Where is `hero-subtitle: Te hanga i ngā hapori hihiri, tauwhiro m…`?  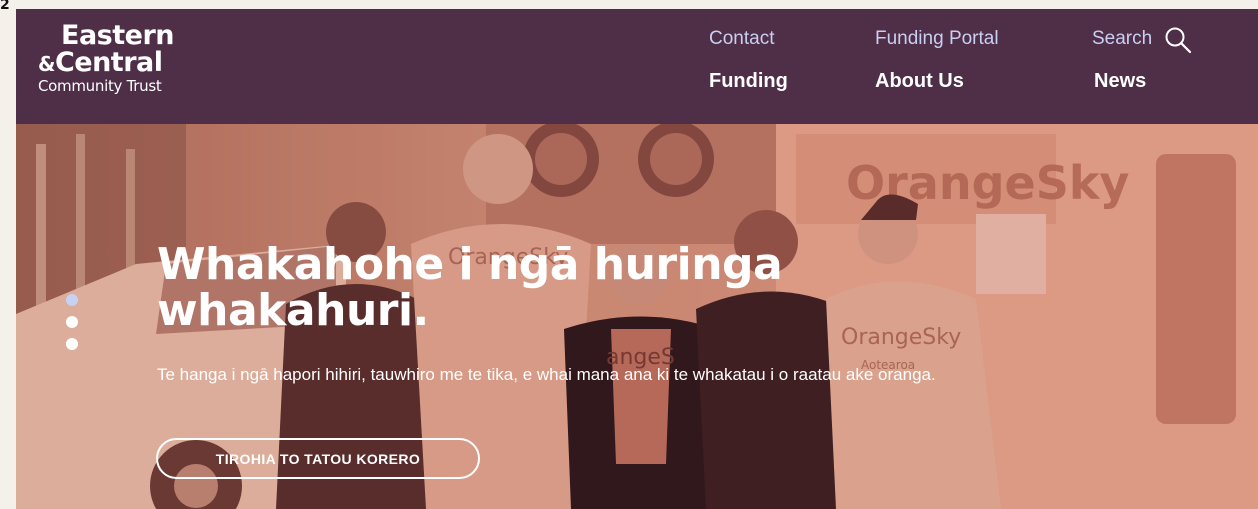
hero-subtitle: Te hanga i ngā hapori hihiri, tauwhiro m… is located at coordinates (546, 374).